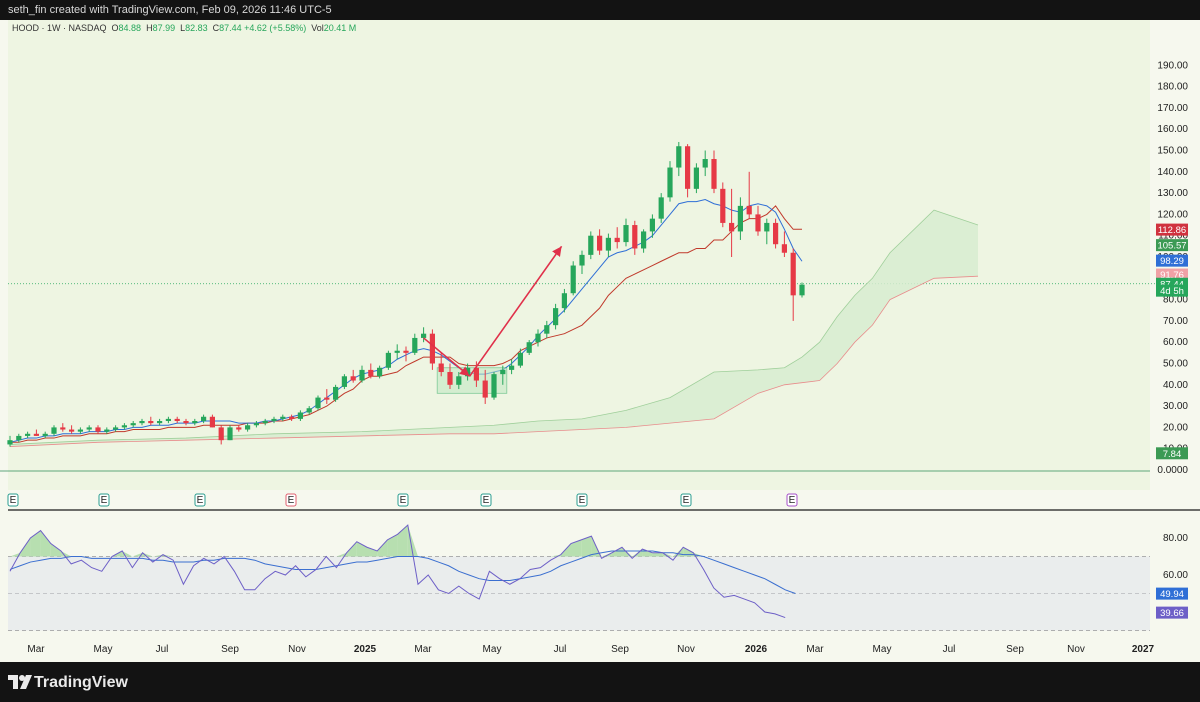 The image size is (1200, 702). Describe the element at coordinates (1172, 594) in the screenshot. I see `rsi-value-tag-label: 49.94` at that location.